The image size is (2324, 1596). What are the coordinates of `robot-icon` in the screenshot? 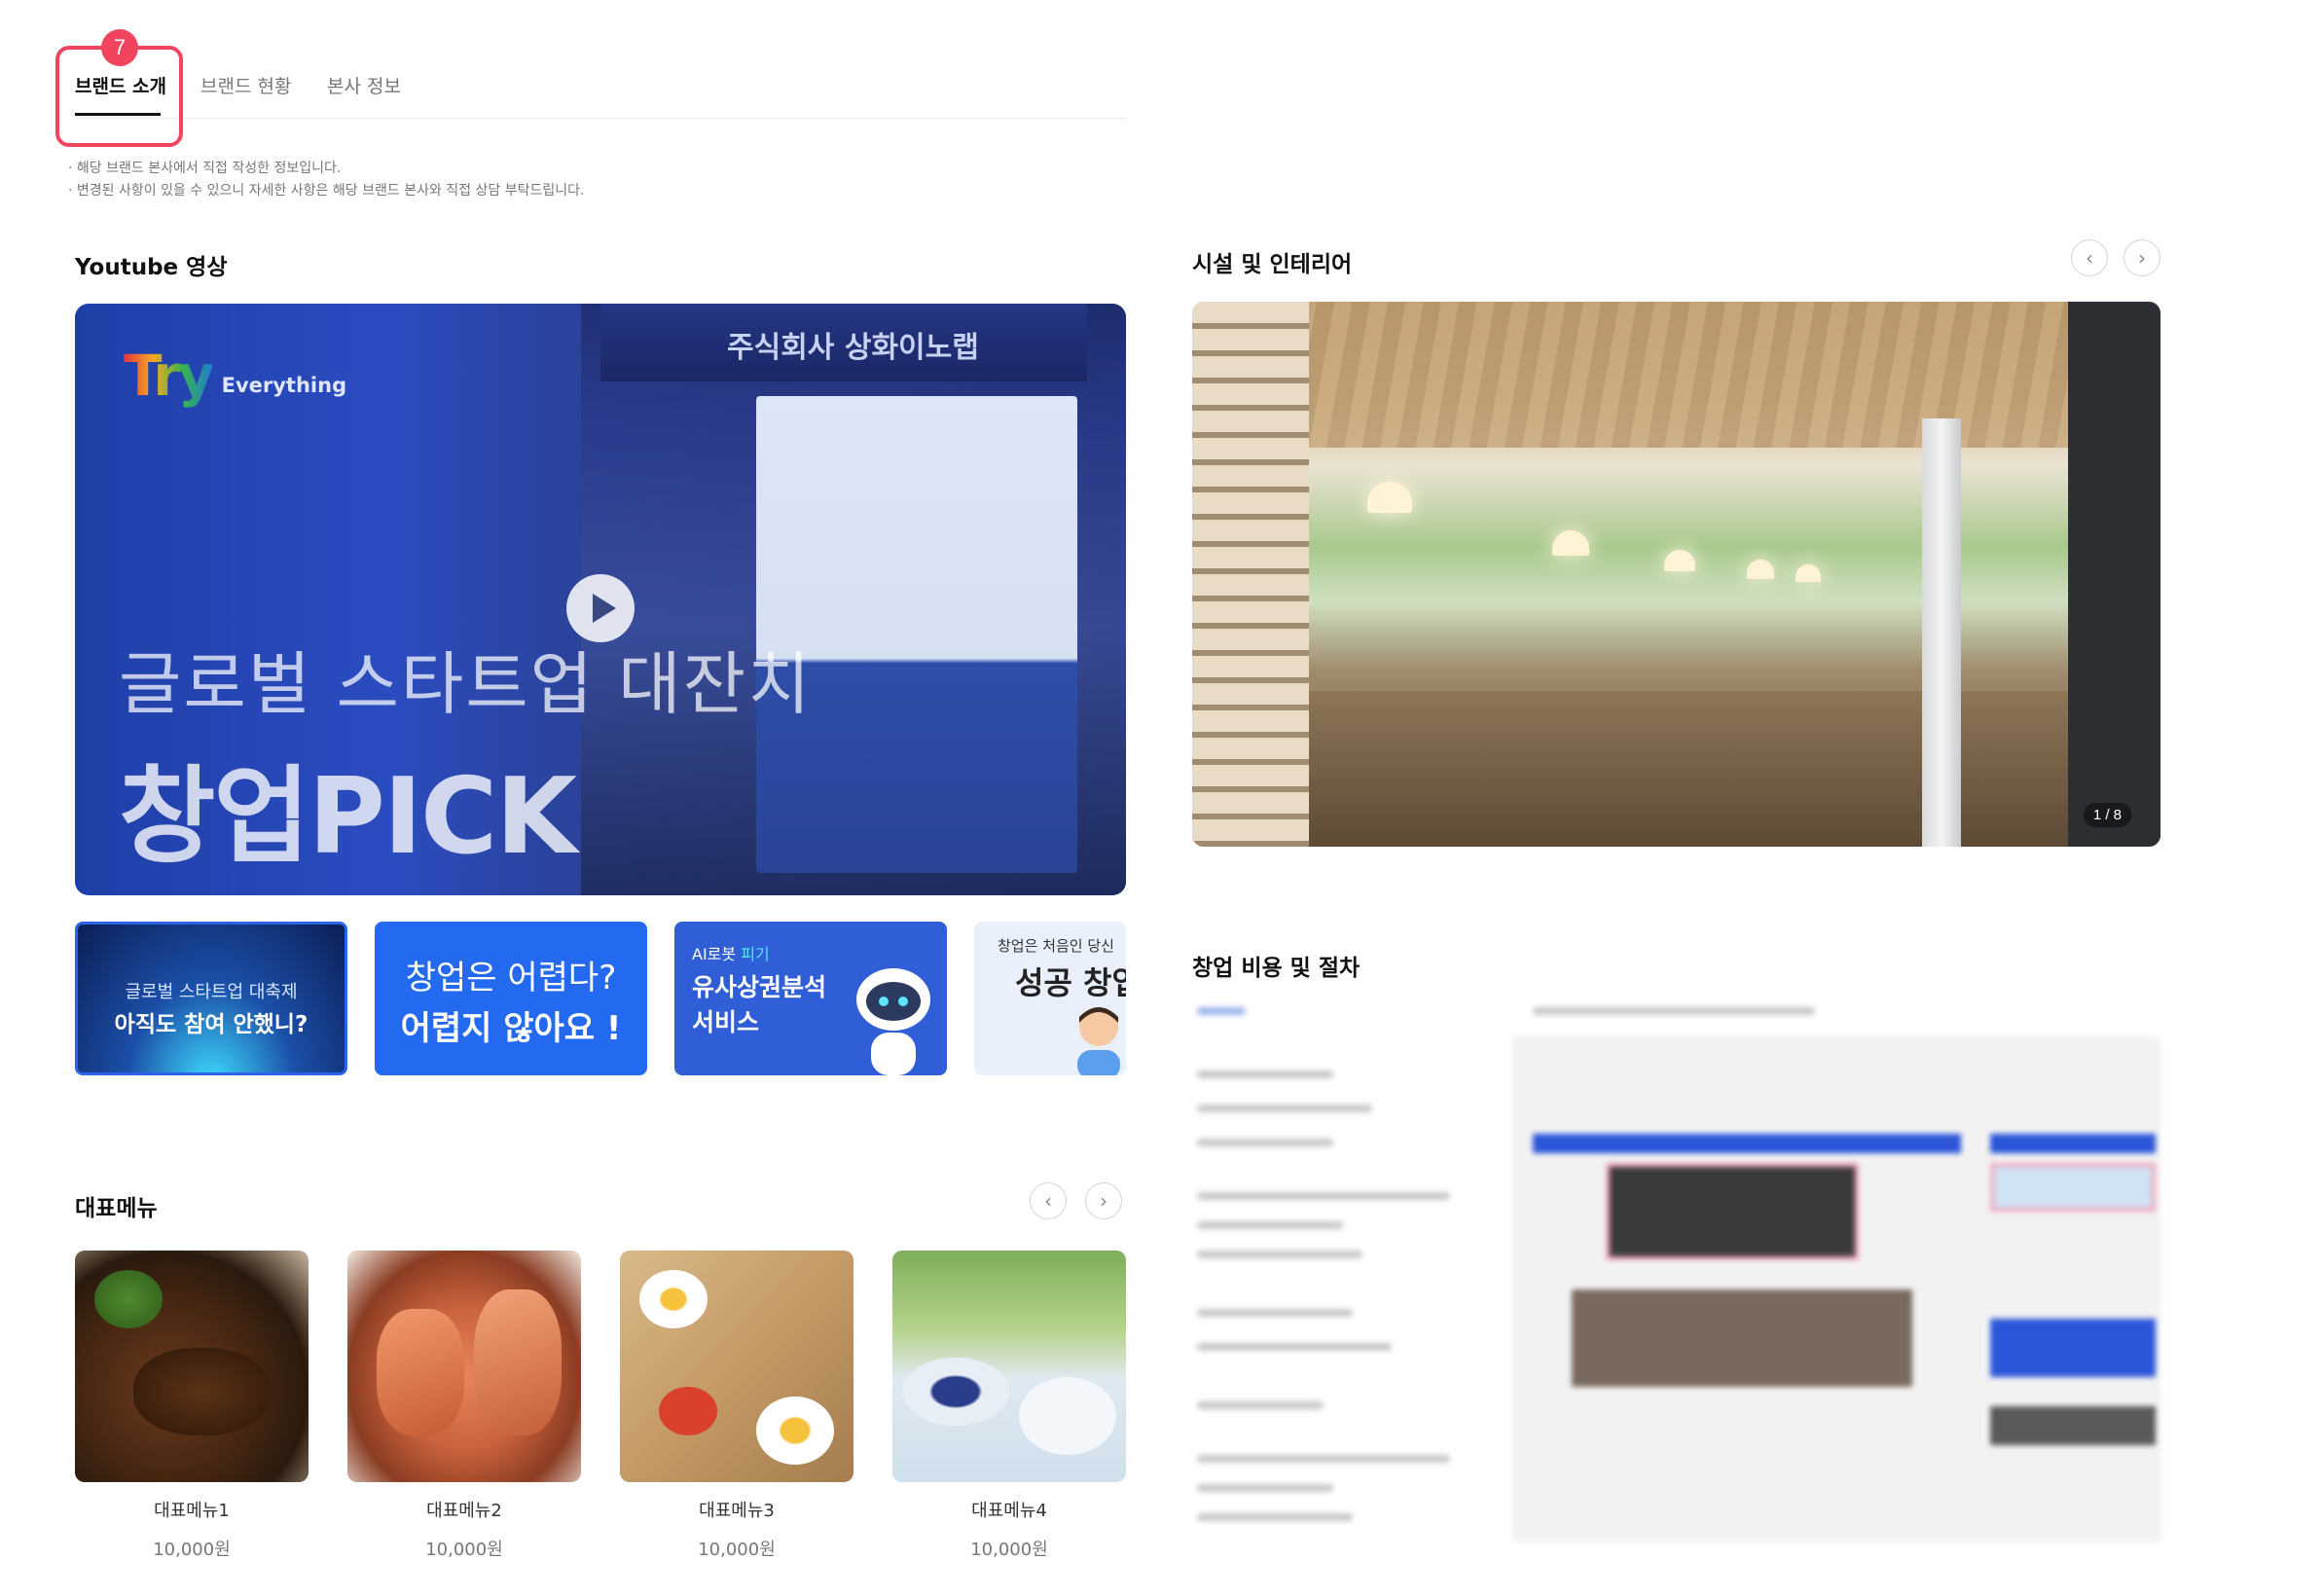 It's located at (893, 1022).